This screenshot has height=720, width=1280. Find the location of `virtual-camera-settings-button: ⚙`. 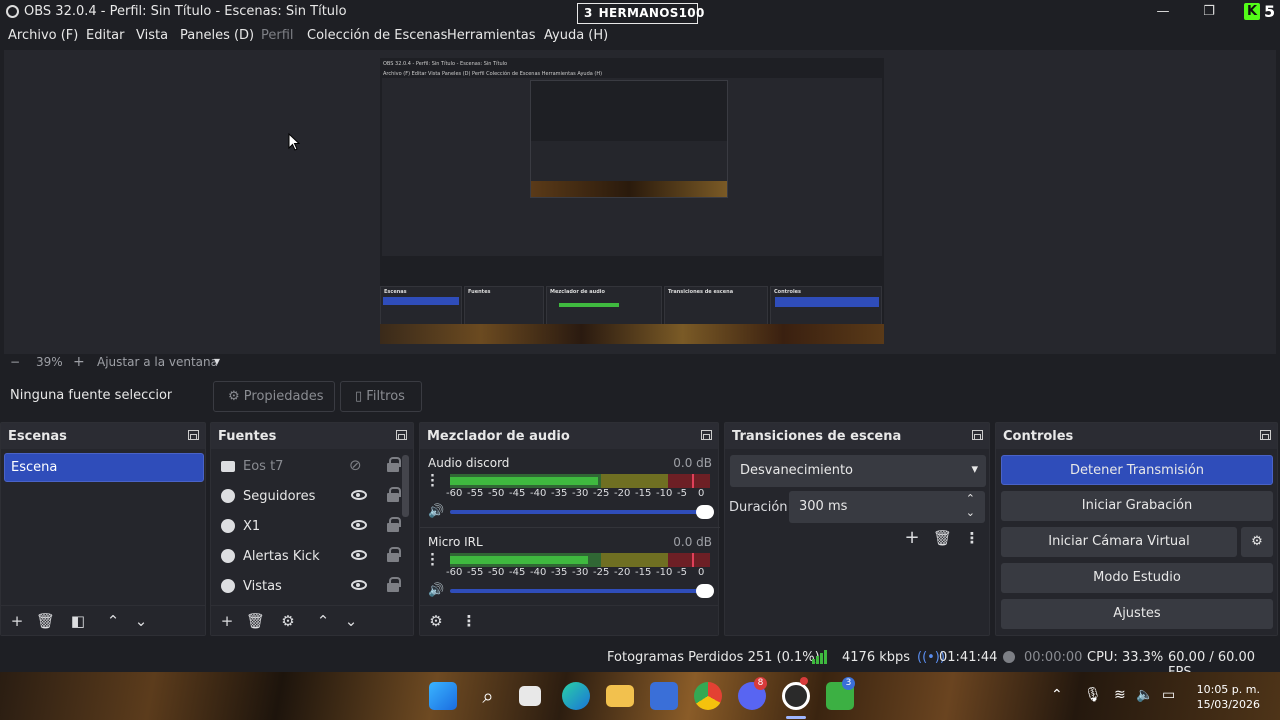

virtual-camera-settings-button: ⚙ is located at coordinates (1257, 542).